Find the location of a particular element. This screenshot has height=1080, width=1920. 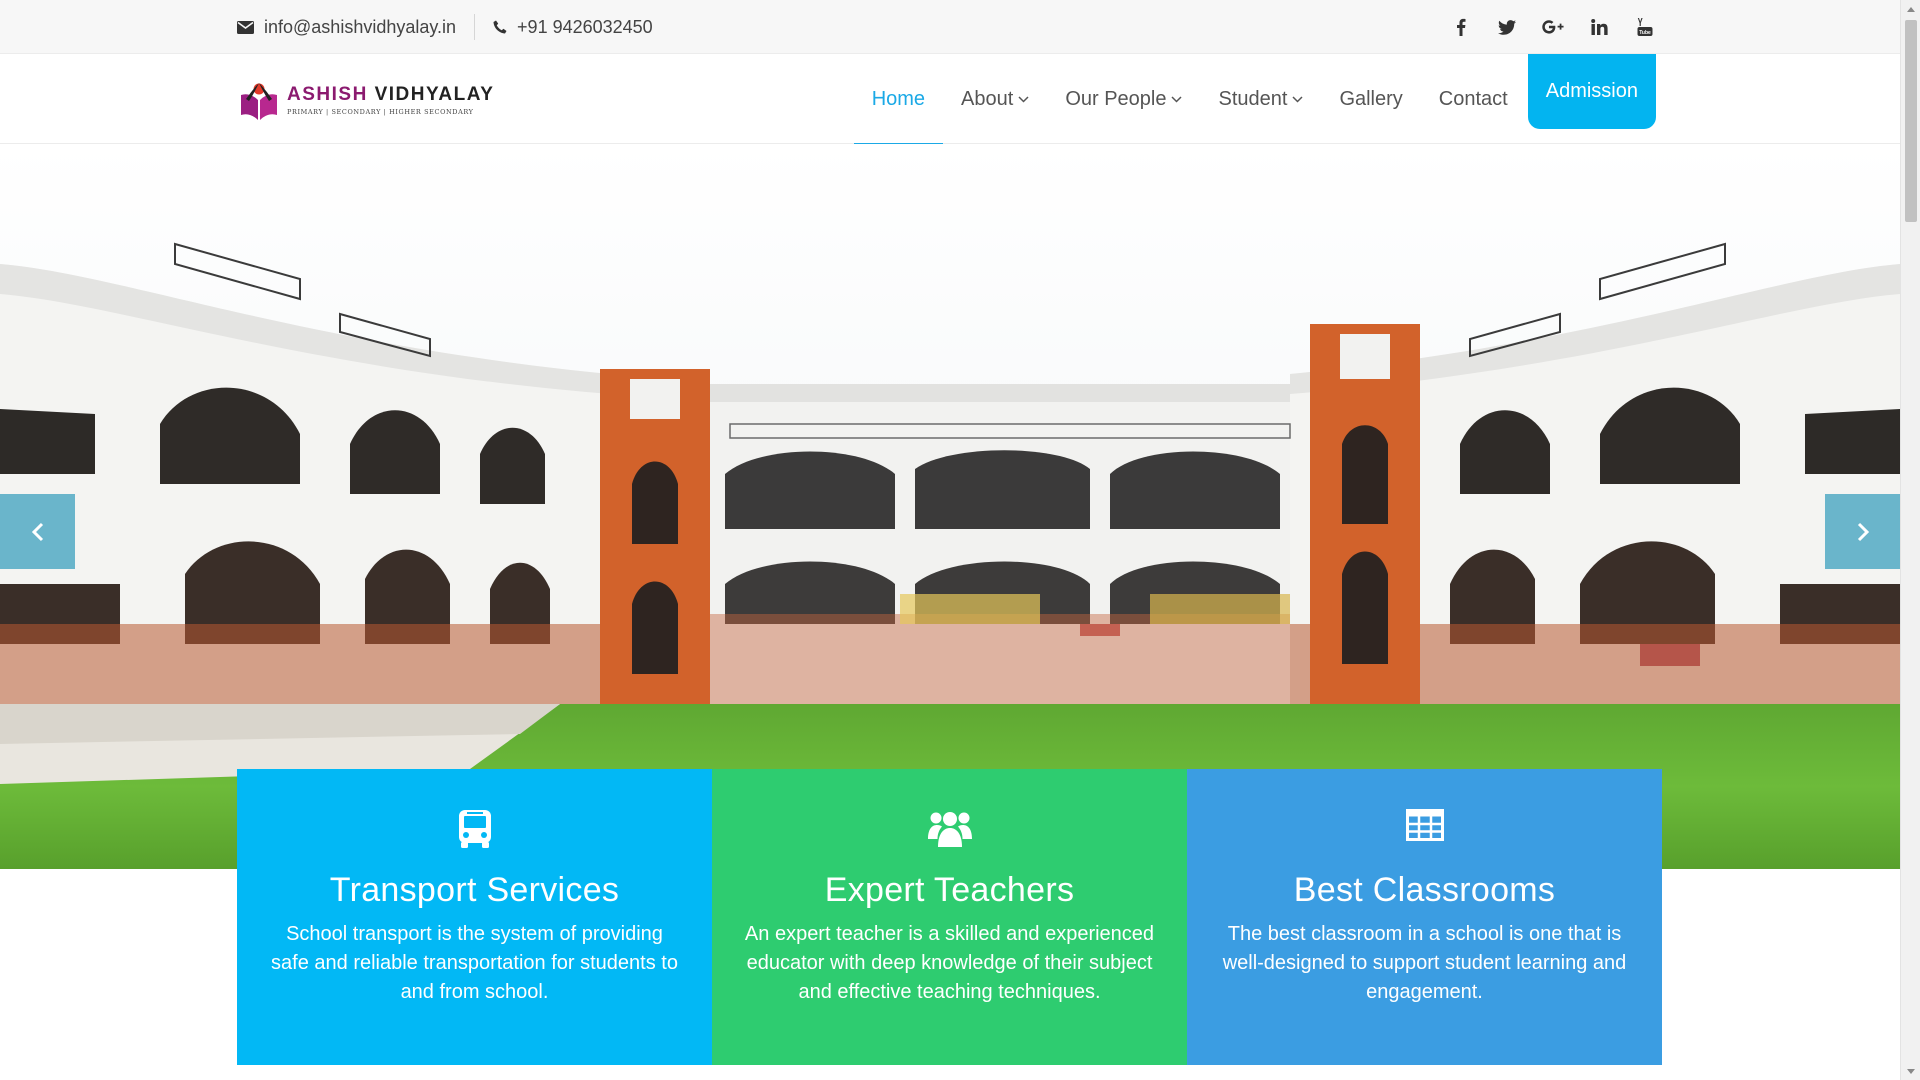

email-link: info@ashishvidhyalay.in is located at coordinates (346, 27).